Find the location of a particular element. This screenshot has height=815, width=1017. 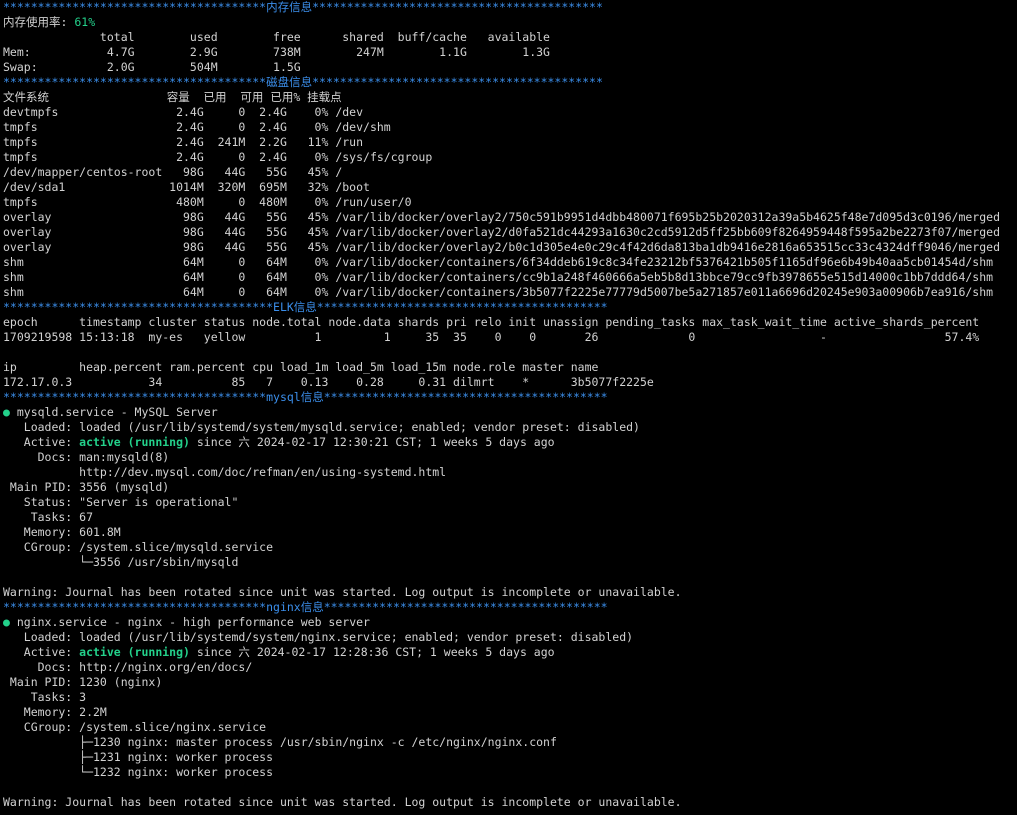

service-header-line: ● mysqld.service - MySQL Server is located at coordinates (510, 412).